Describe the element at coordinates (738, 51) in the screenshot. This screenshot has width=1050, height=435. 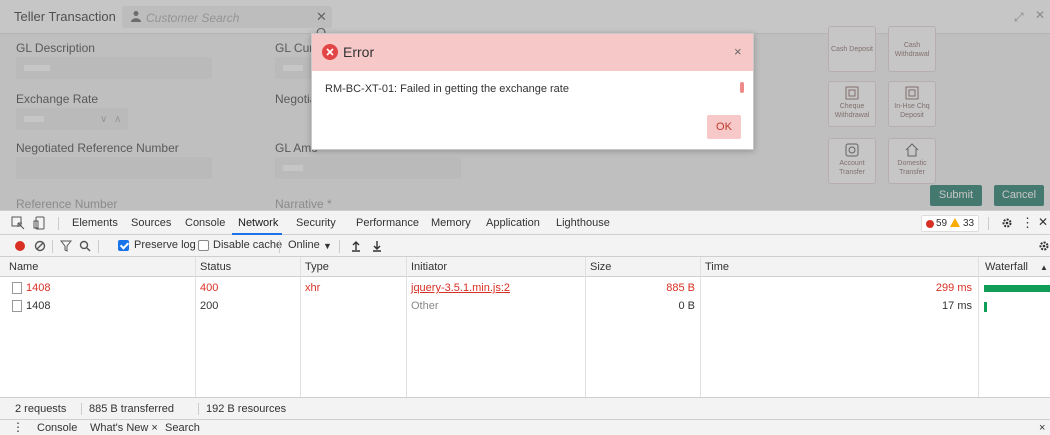
I see `dialog-close-icon: ×` at that location.